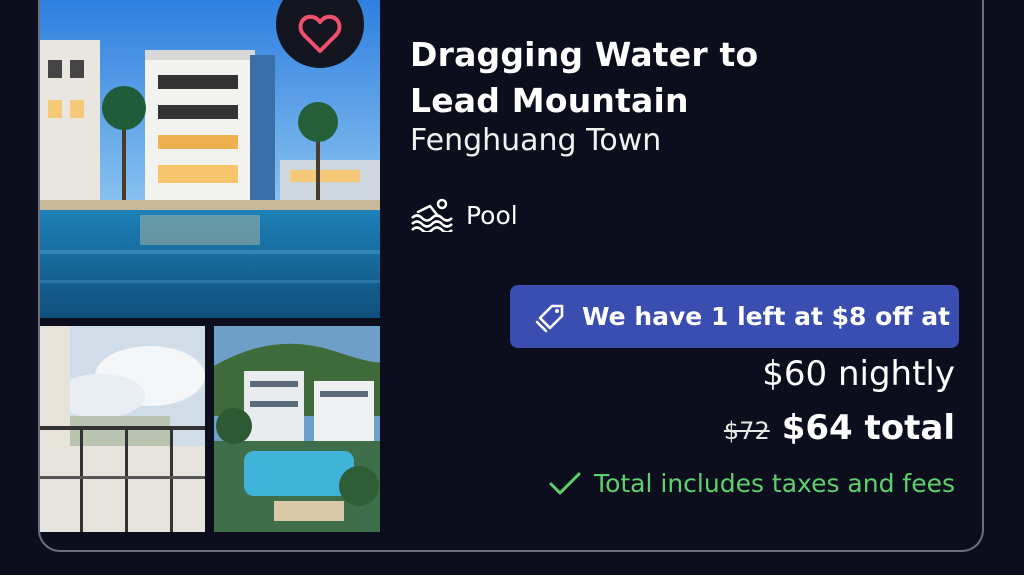  I want to click on hotel-title-line1: Dragging Water to, so click(584, 54).